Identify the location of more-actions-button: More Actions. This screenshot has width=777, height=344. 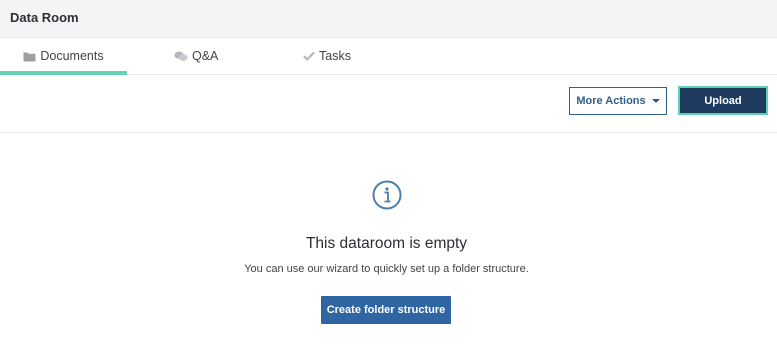
(618, 101).